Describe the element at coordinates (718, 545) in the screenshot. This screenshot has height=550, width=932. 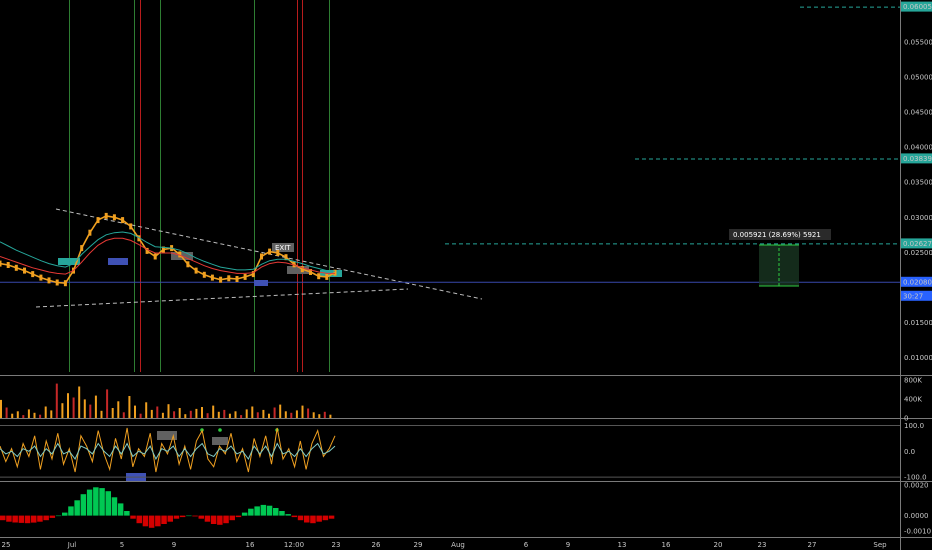
I see `time-tick-label: 20` at that location.